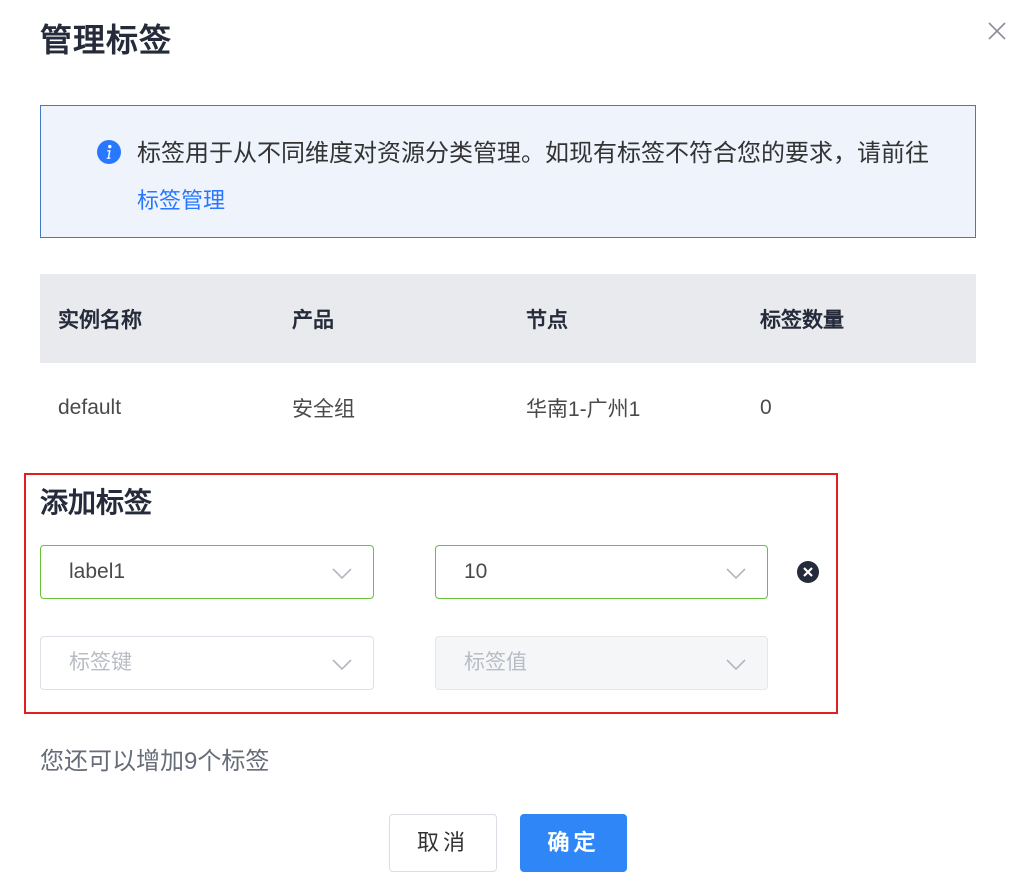 The width and height of the screenshot is (1036, 888). I want to click on tag-value-select-1: 10, so click(601, 572).